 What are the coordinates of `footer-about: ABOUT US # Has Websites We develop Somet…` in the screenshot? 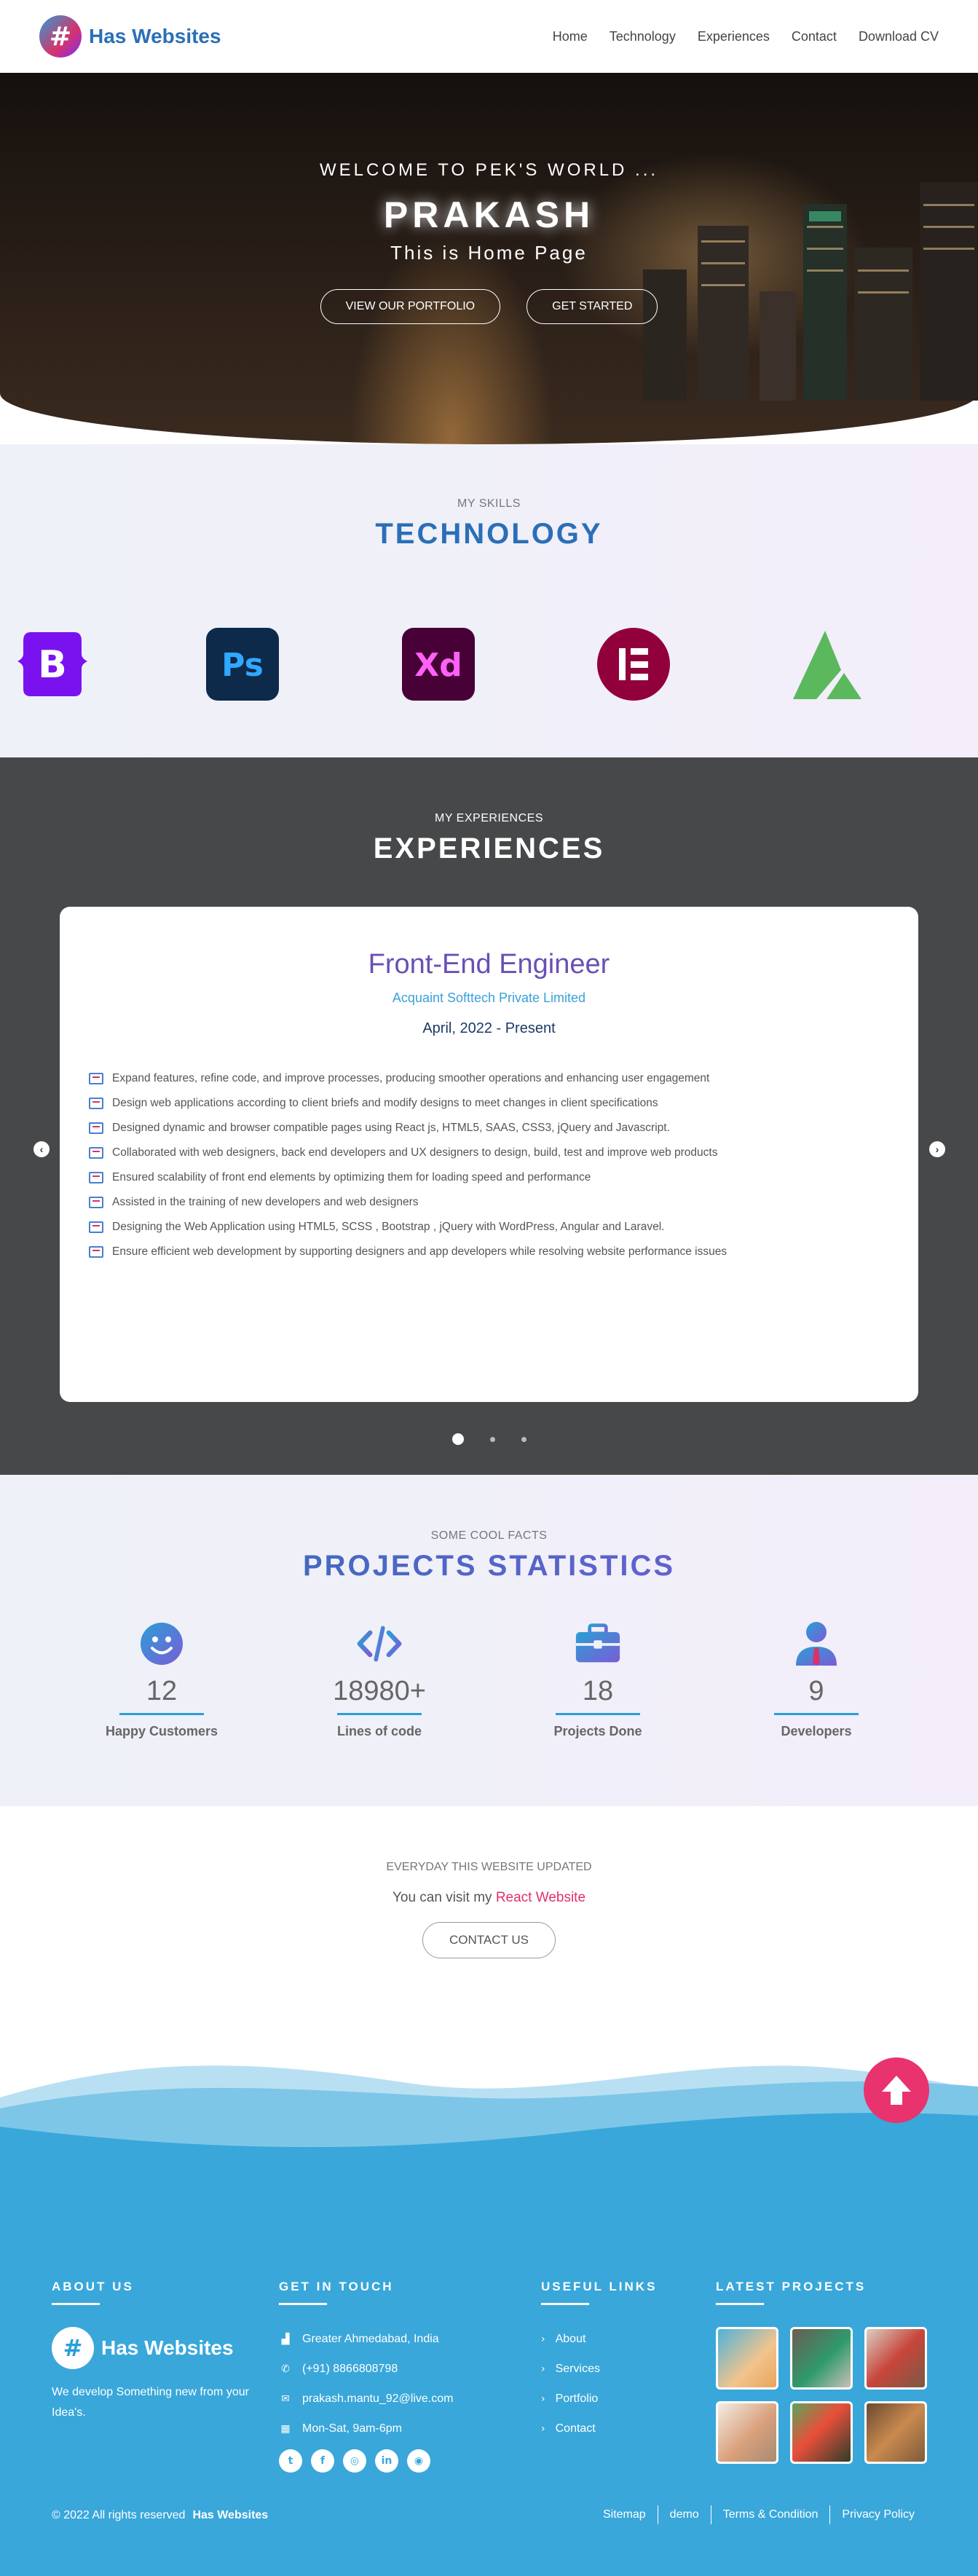 It's located at (154, 2351).